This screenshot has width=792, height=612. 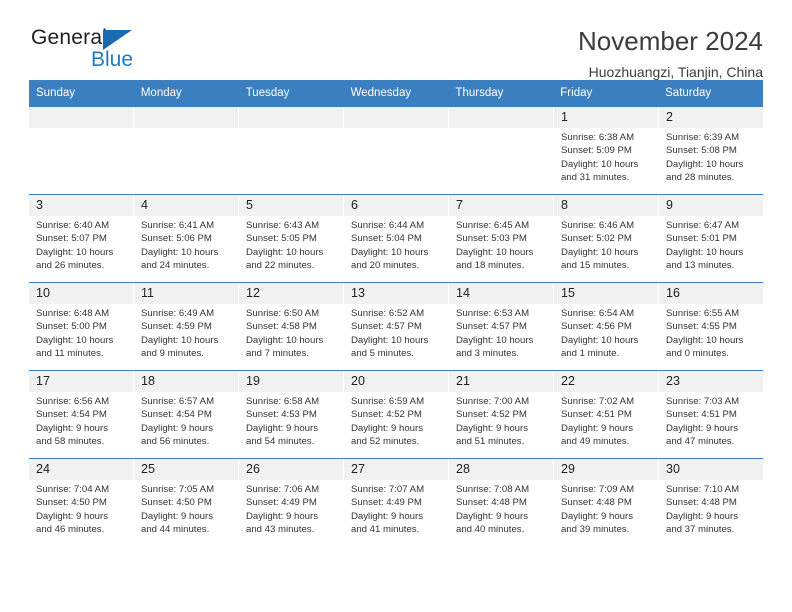 I want to click on sunset-text: Sunset: 4:51 PM, so click(x=596, y=415).